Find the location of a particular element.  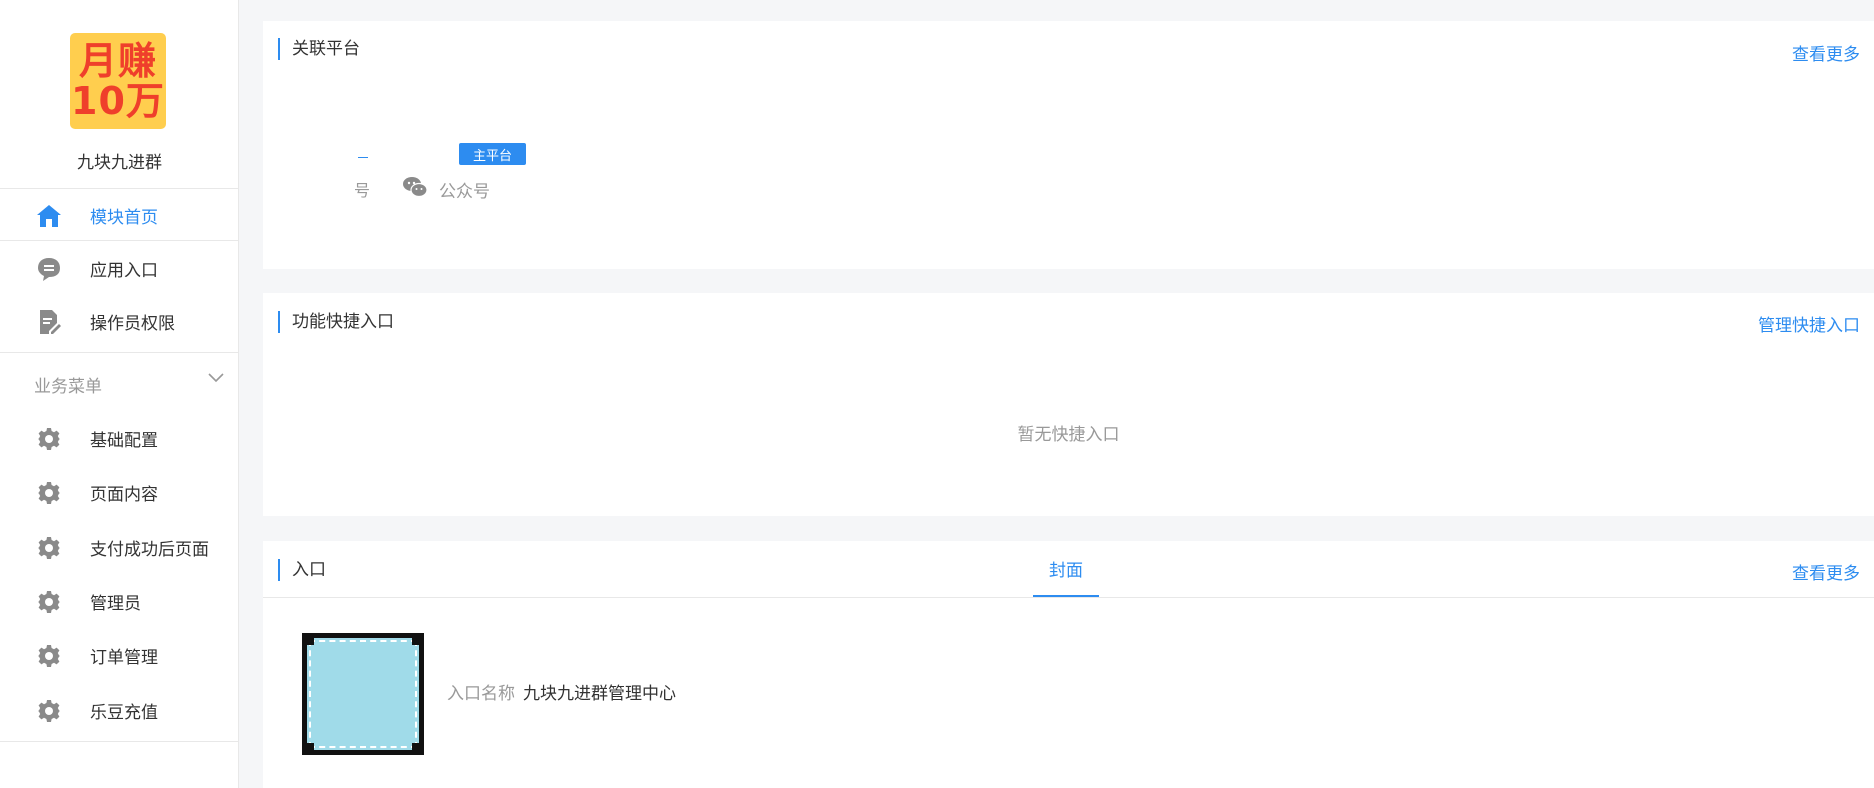

sidebar-item-app-entry: 应用入口 is located at coordinates (119, 268).